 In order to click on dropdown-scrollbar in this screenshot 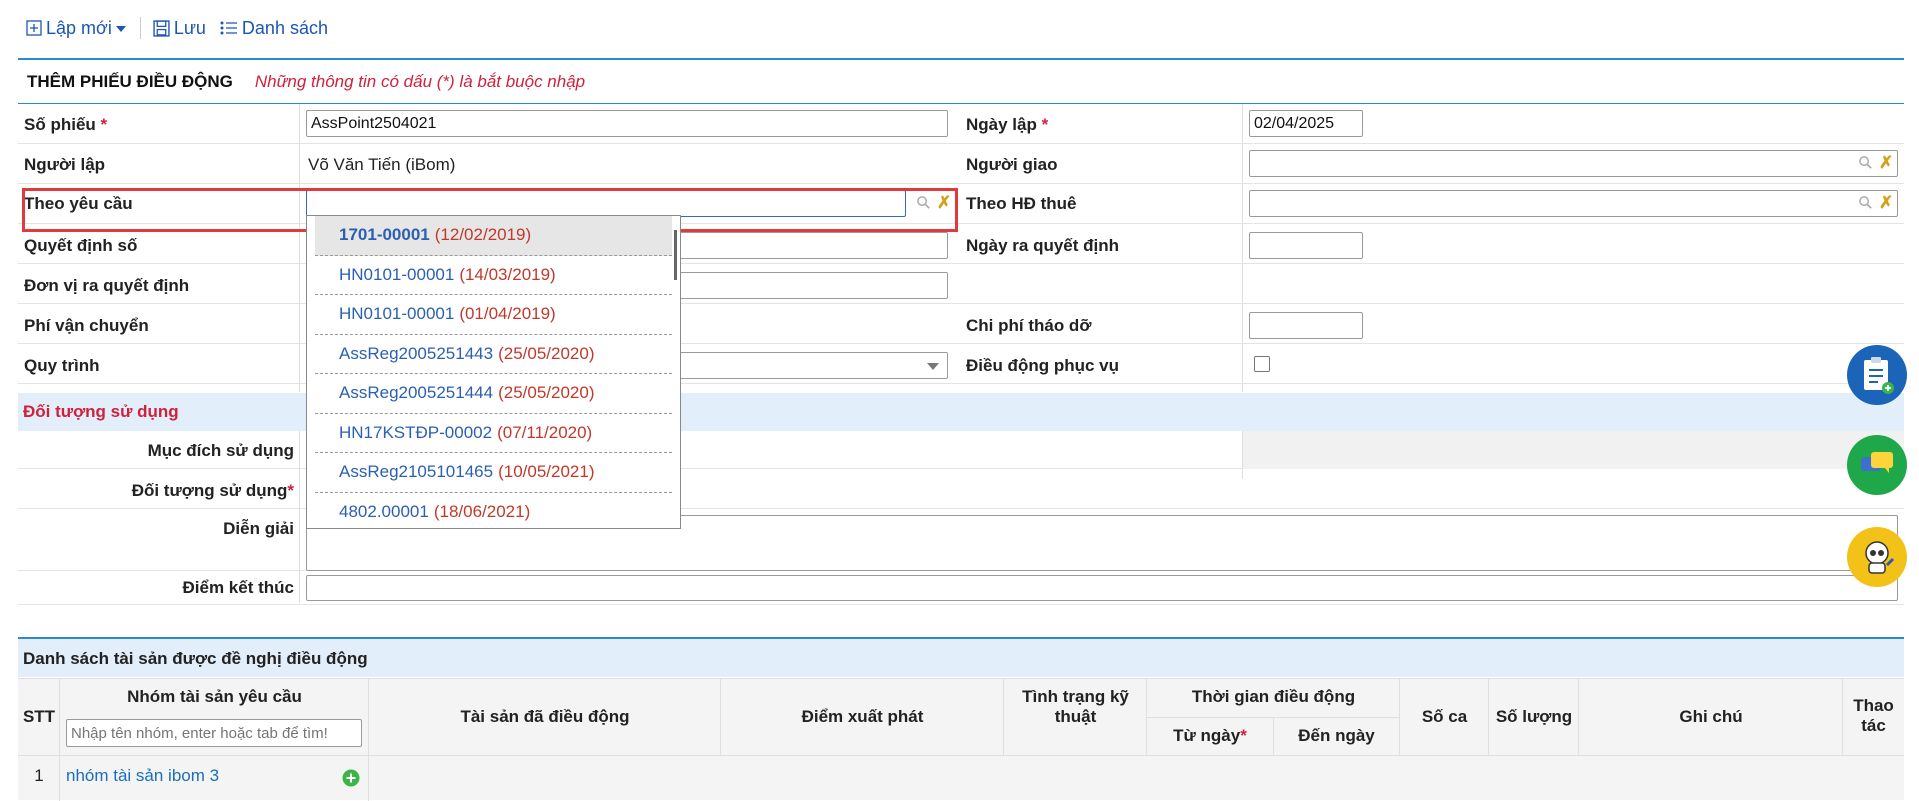, I will do `click(675, 255)`.